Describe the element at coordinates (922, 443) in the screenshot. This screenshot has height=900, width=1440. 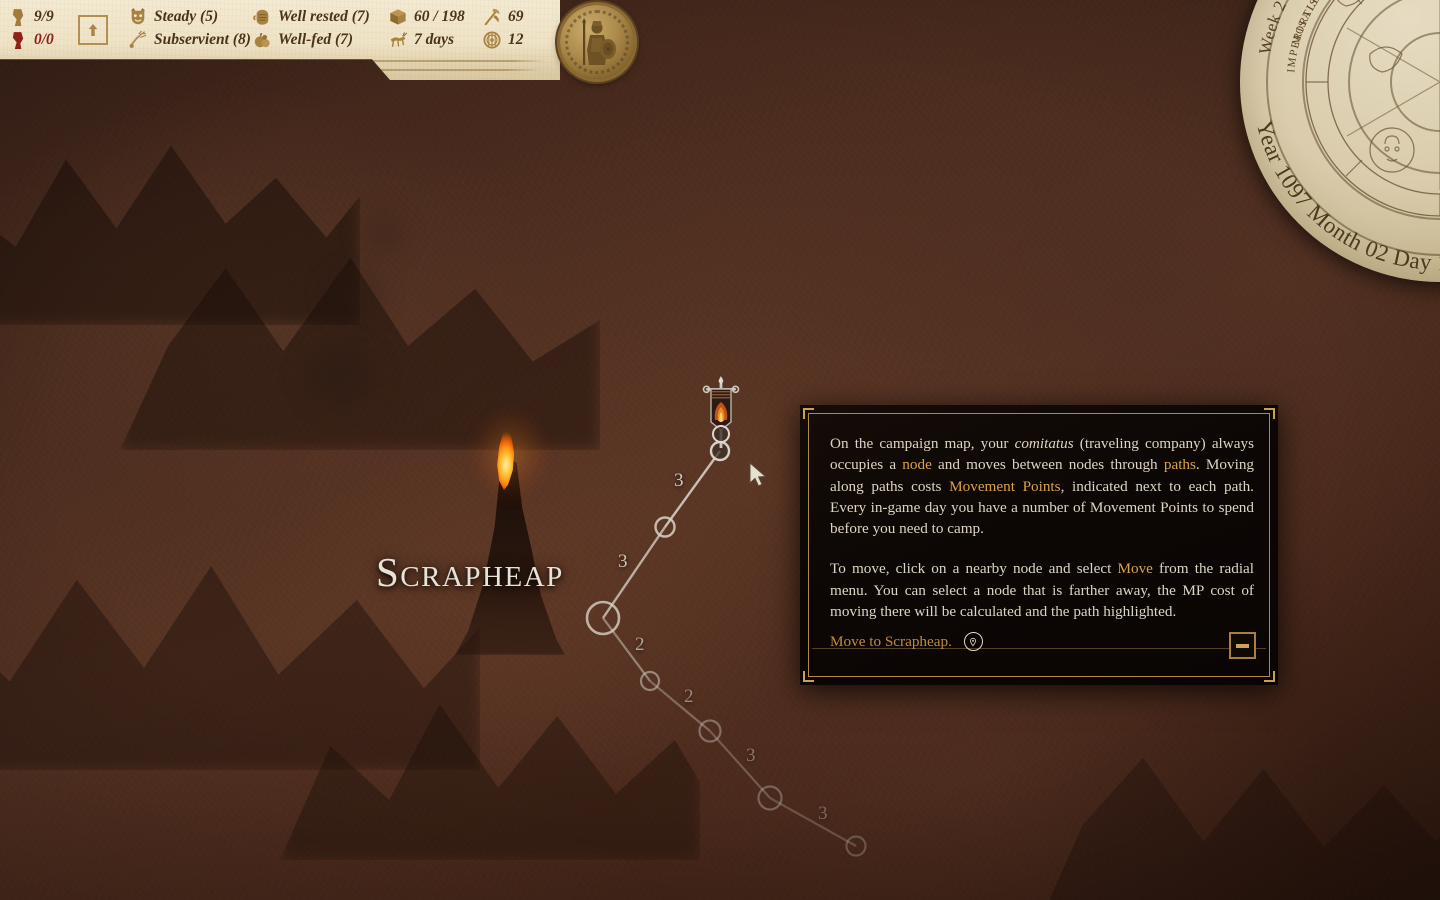
I see `text-run: On the campaign map, your` at that location.